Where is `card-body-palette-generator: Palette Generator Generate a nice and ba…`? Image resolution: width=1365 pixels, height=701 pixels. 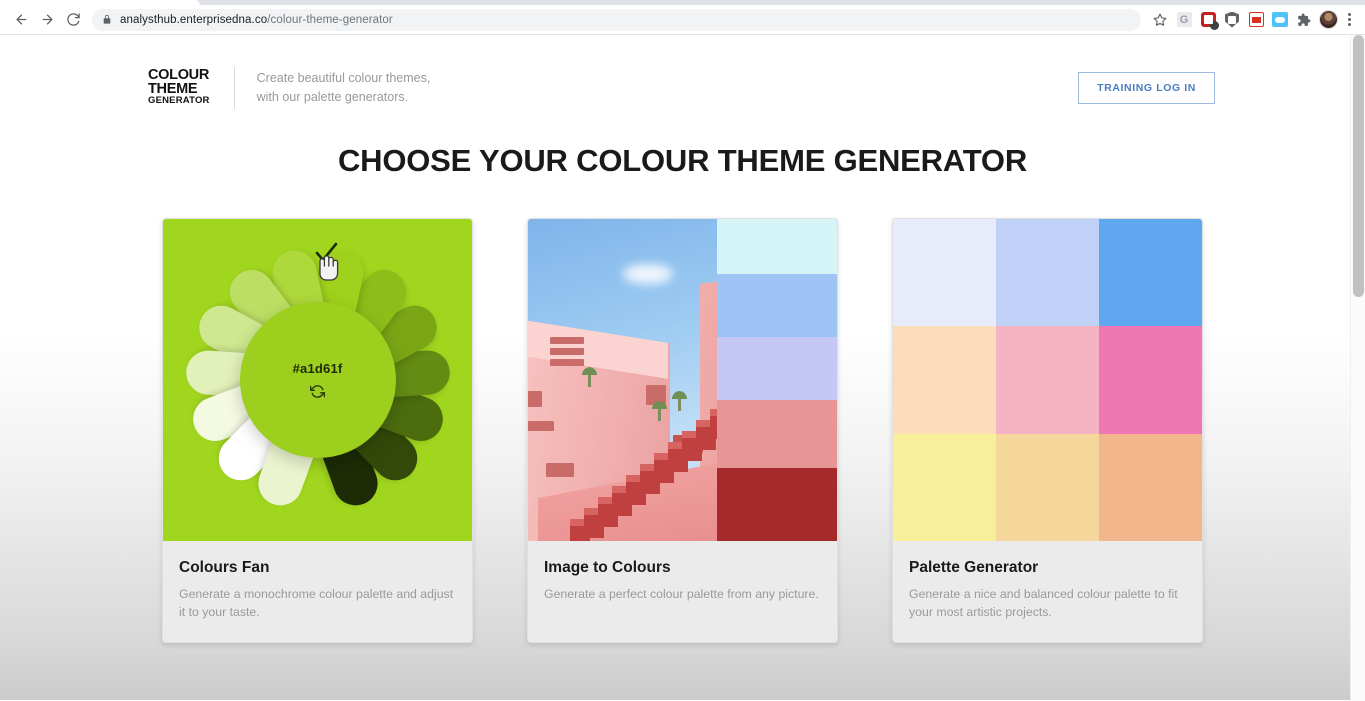 card-body-palette-generator: Palette Generator Generate a nice and ba… is located at coordinates (1047, 591).